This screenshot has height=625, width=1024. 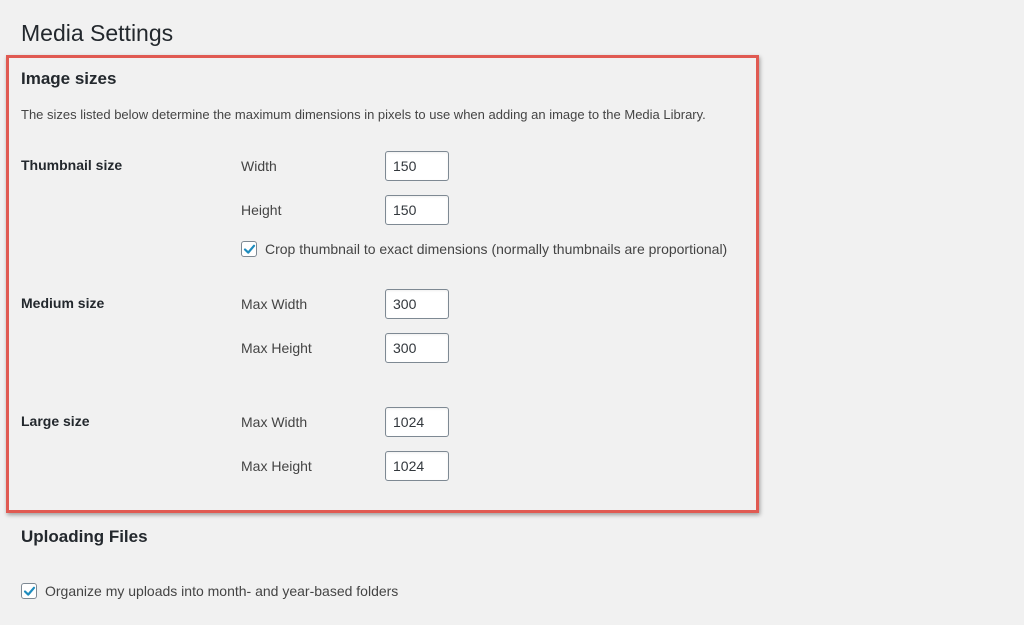 I want to click on medium-size-label: Medium size, so click(x=63, y=303).